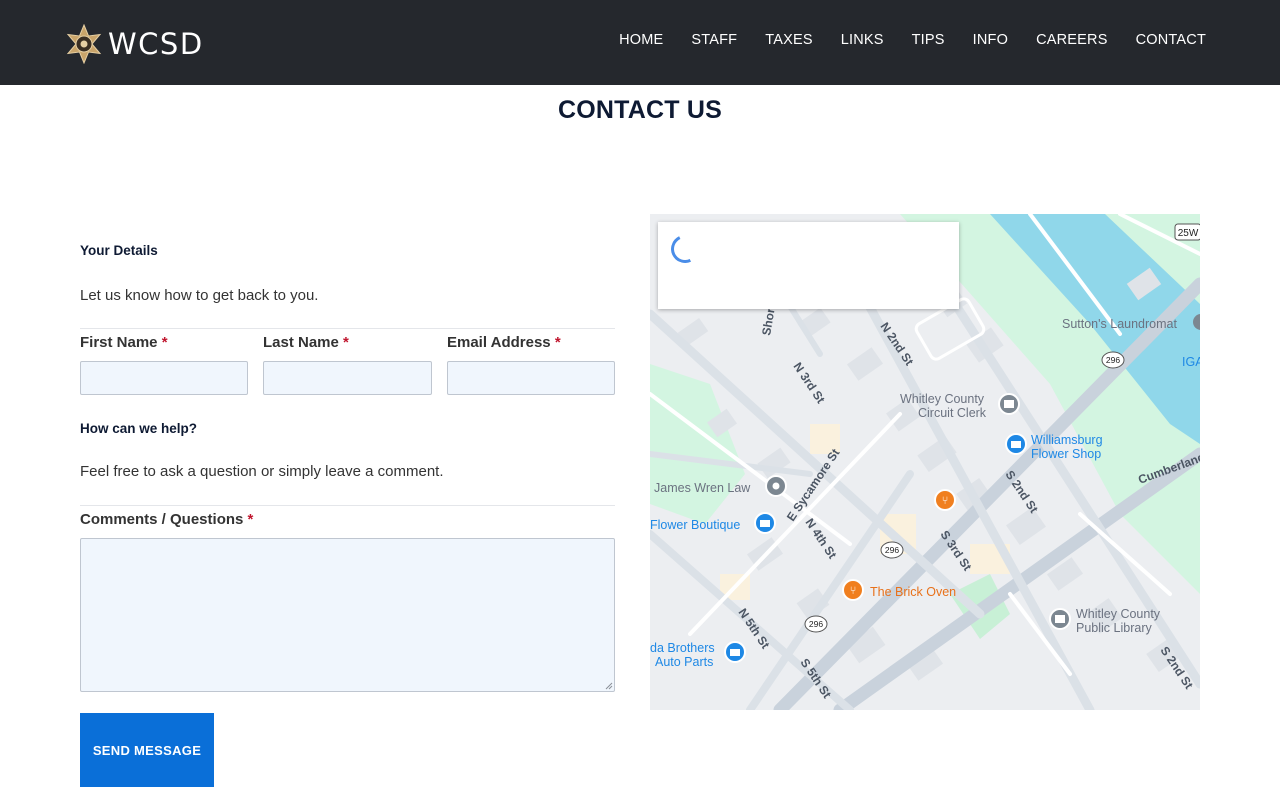 The width and height of the screenshot is (1280, 800). I want to click on svg-text: The Brick Oven, so click(913, 592).